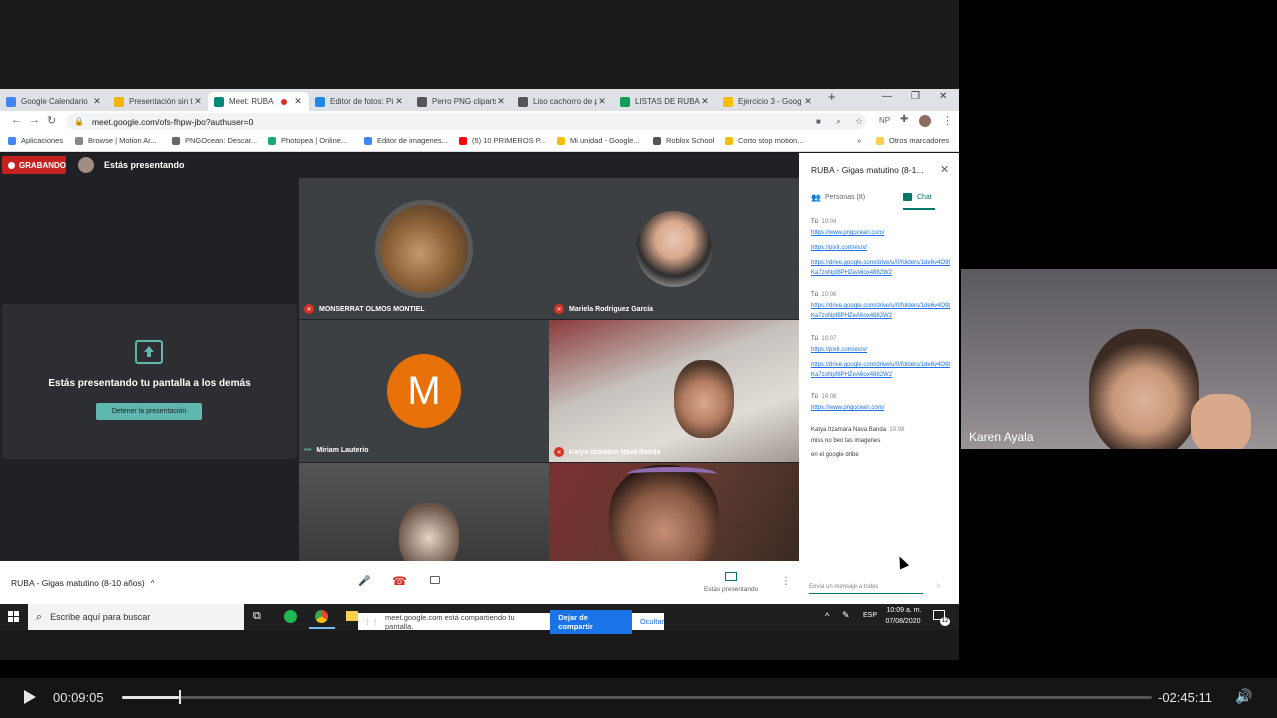  Describe the element at coordinates (683, 140) in the screenshot. I see `bookmark-item: Roblox School` at that location.